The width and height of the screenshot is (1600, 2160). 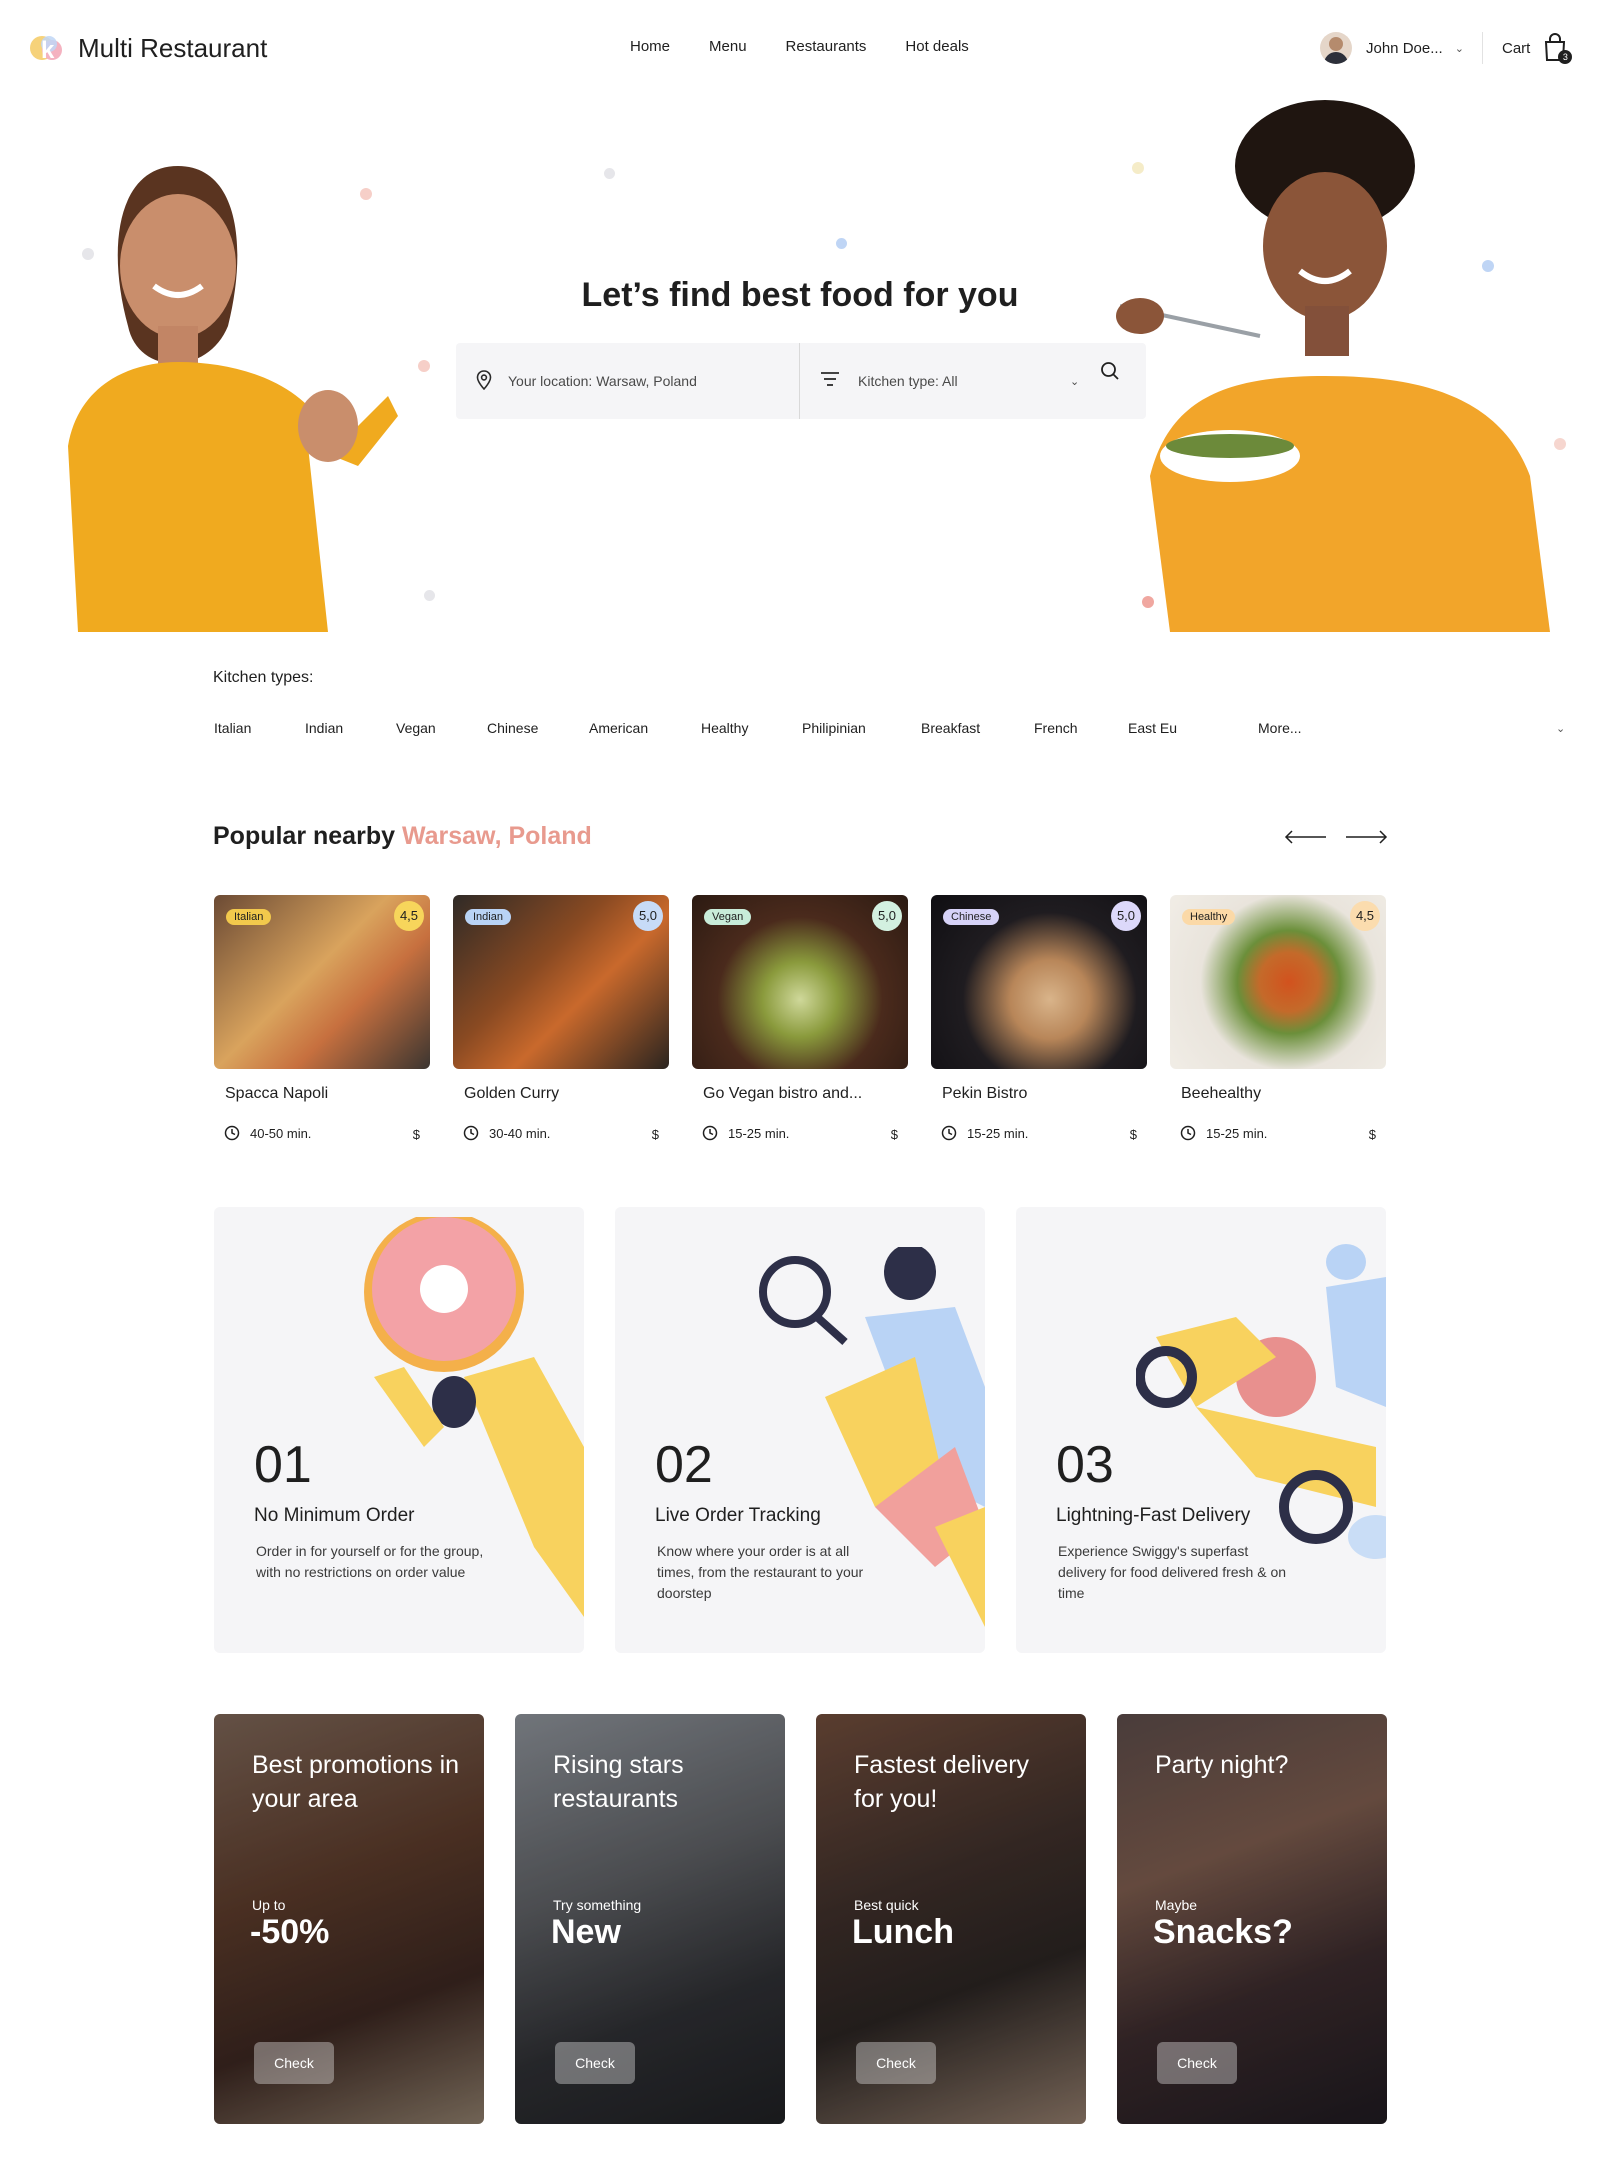 What do you see at coordinates (650, 46) in the screenshot?
I see `nav-home: Home` at bounding box center [650, 46].